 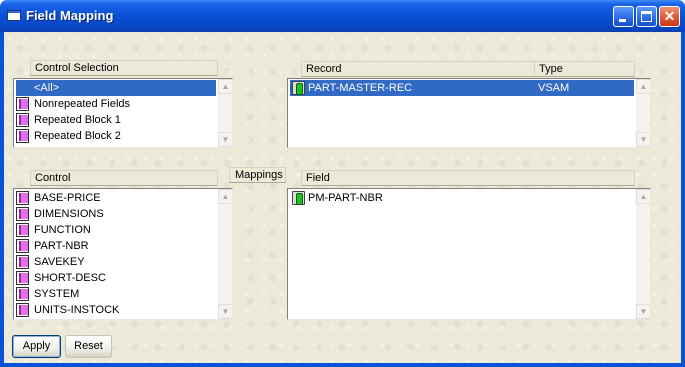 I want to click on list-item-label: PM-PART-NBR, so click(x=345, y=198).